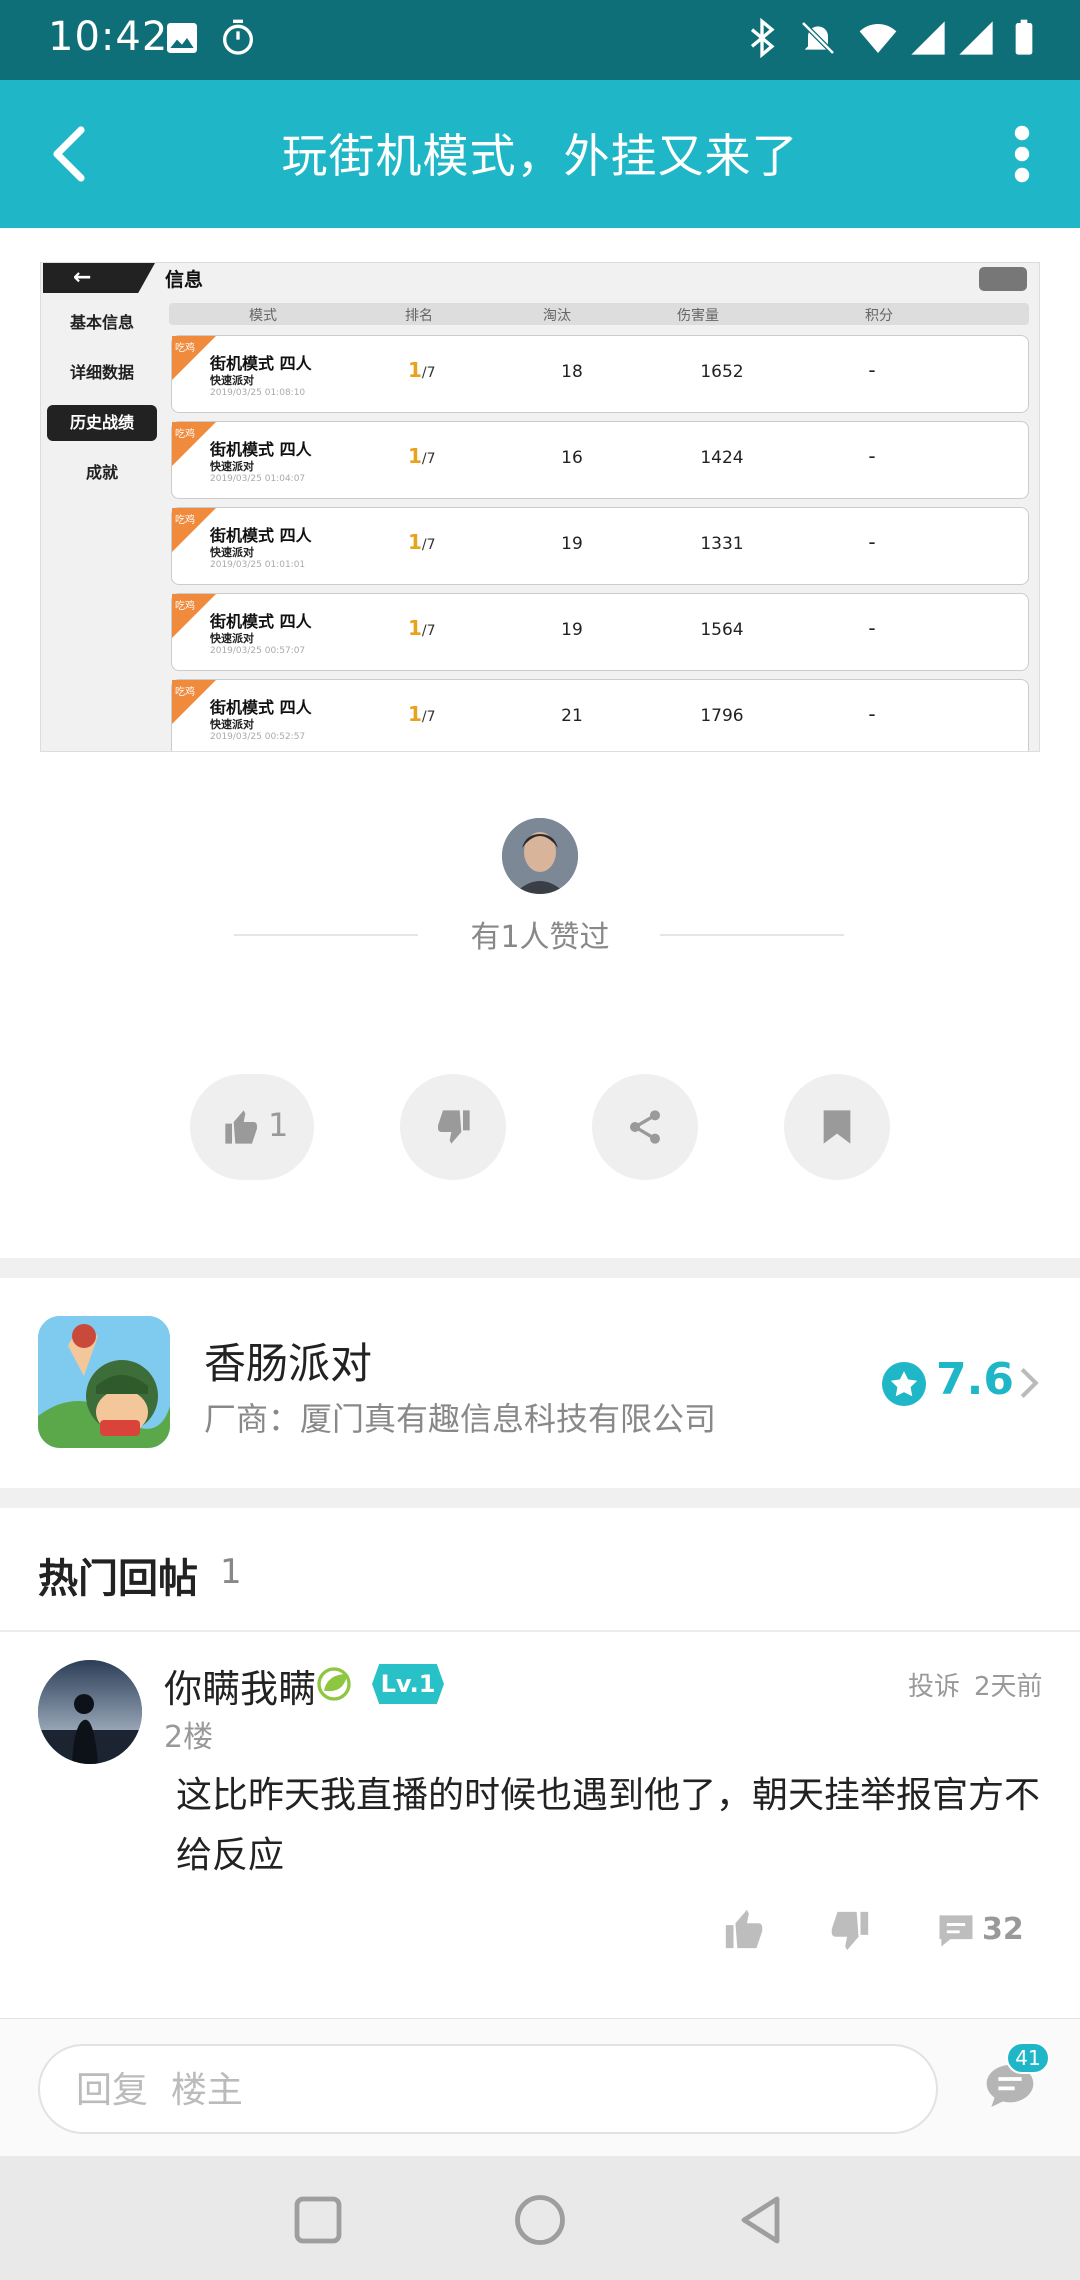 The image size is (1080, 2280). Describe the element at coordinates (956, 1930) in the screenshot. I see `reply-comment-icon` at that location.